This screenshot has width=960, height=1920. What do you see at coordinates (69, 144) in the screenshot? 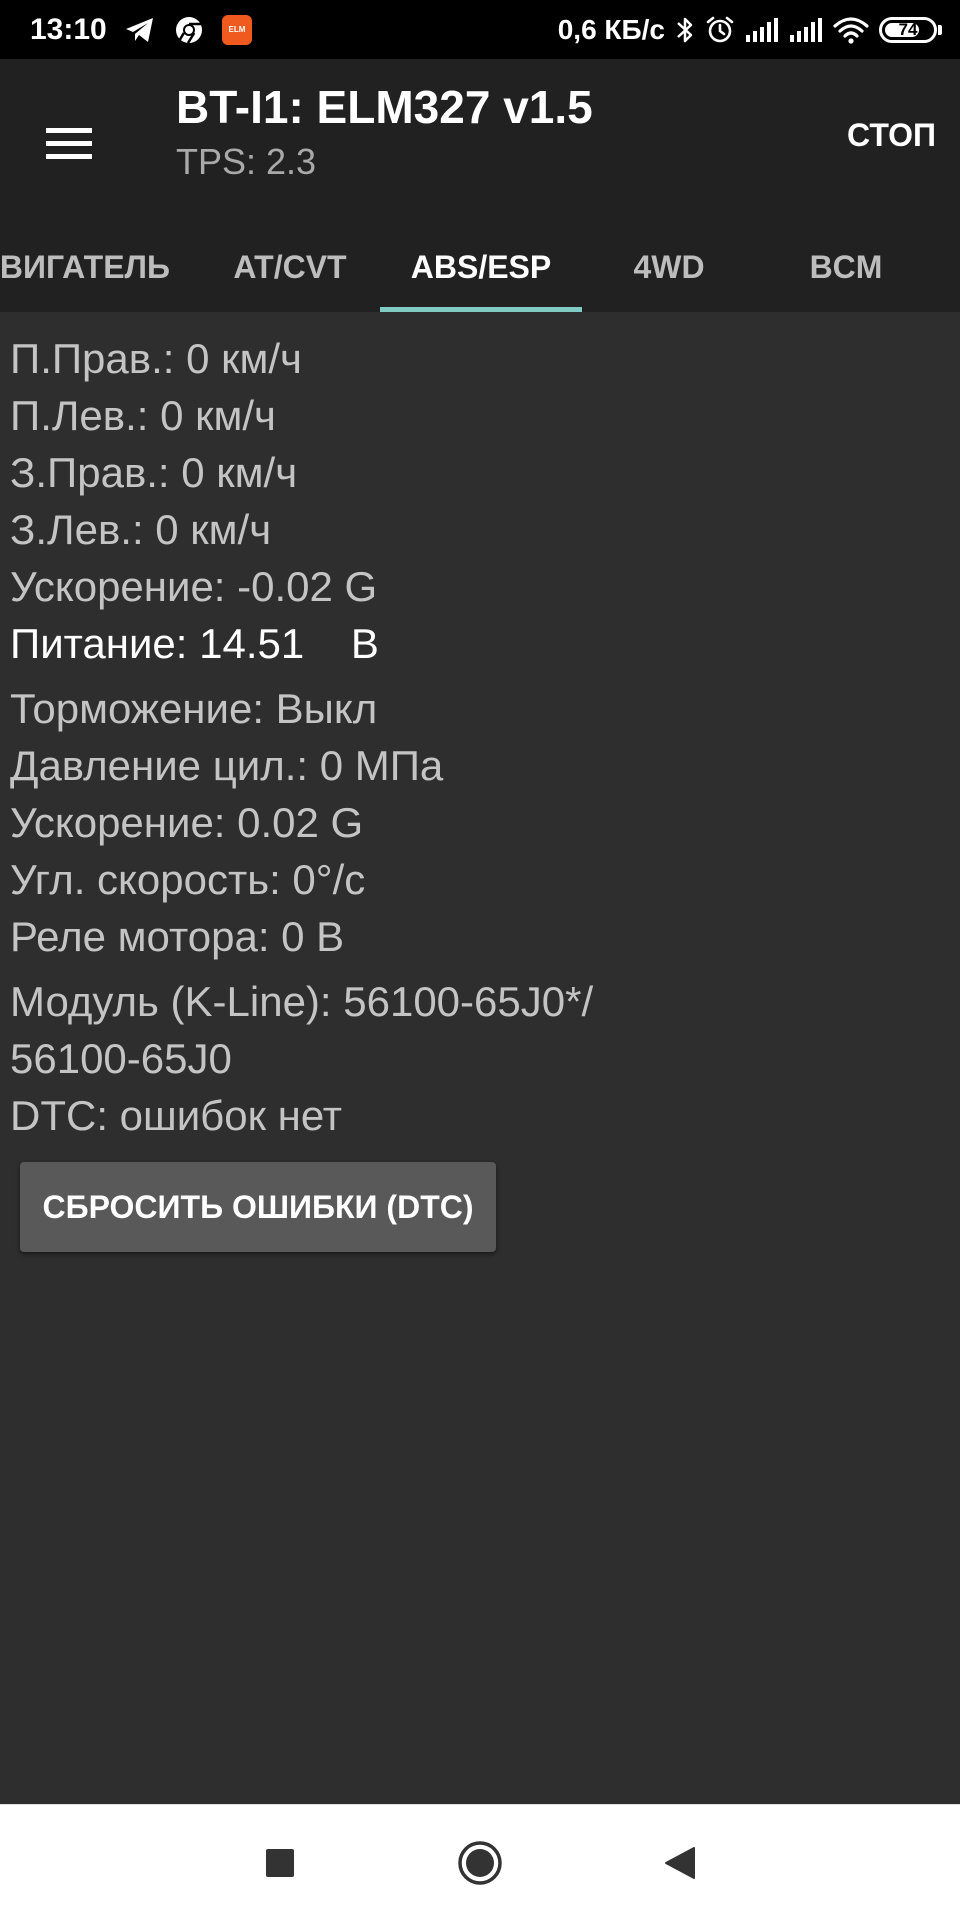
I see `hamburger-menu-icon` at bounding box center [69, 144].